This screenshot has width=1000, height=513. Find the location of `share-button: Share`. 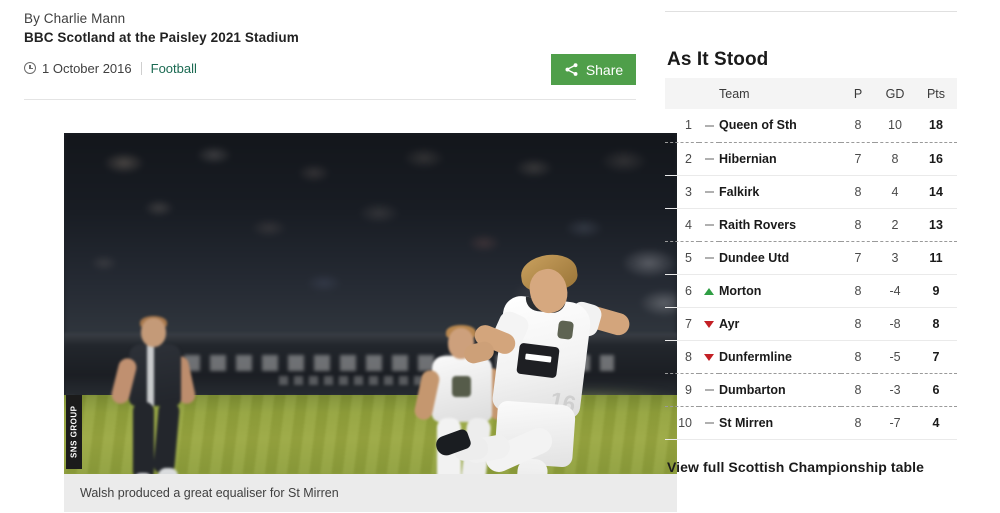

share-button: Share is located at coordinates (593, 69).